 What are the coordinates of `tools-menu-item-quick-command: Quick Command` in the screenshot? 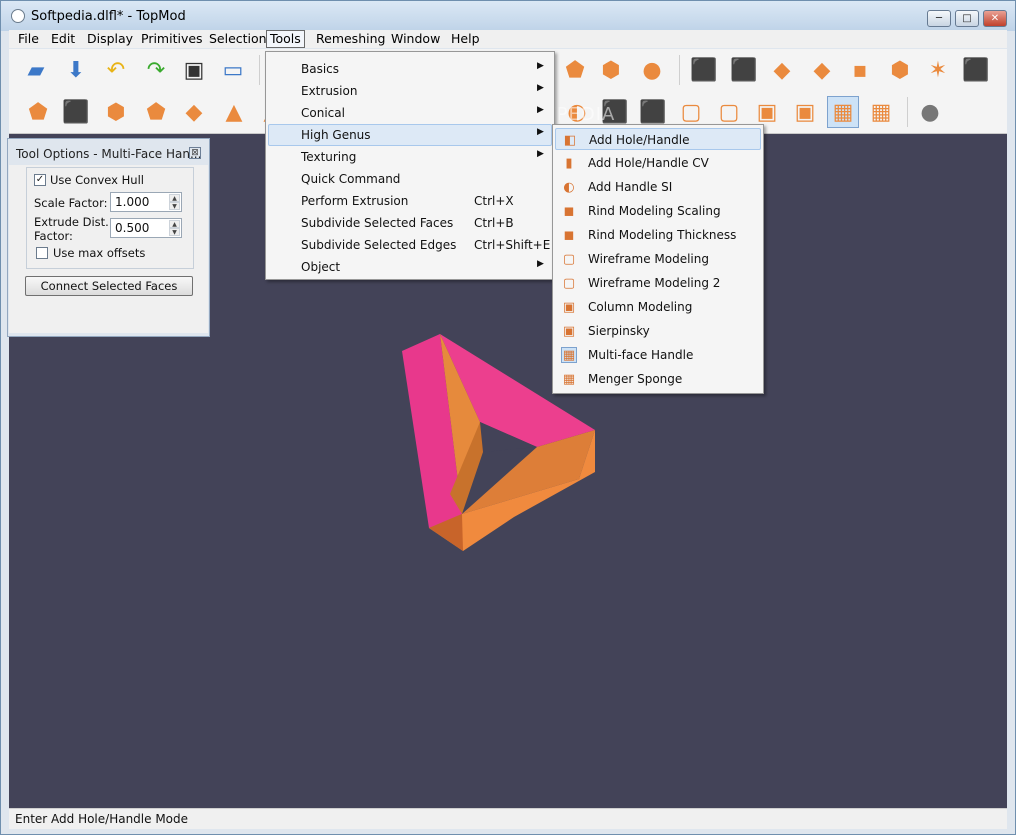 It's located at (410, 179).